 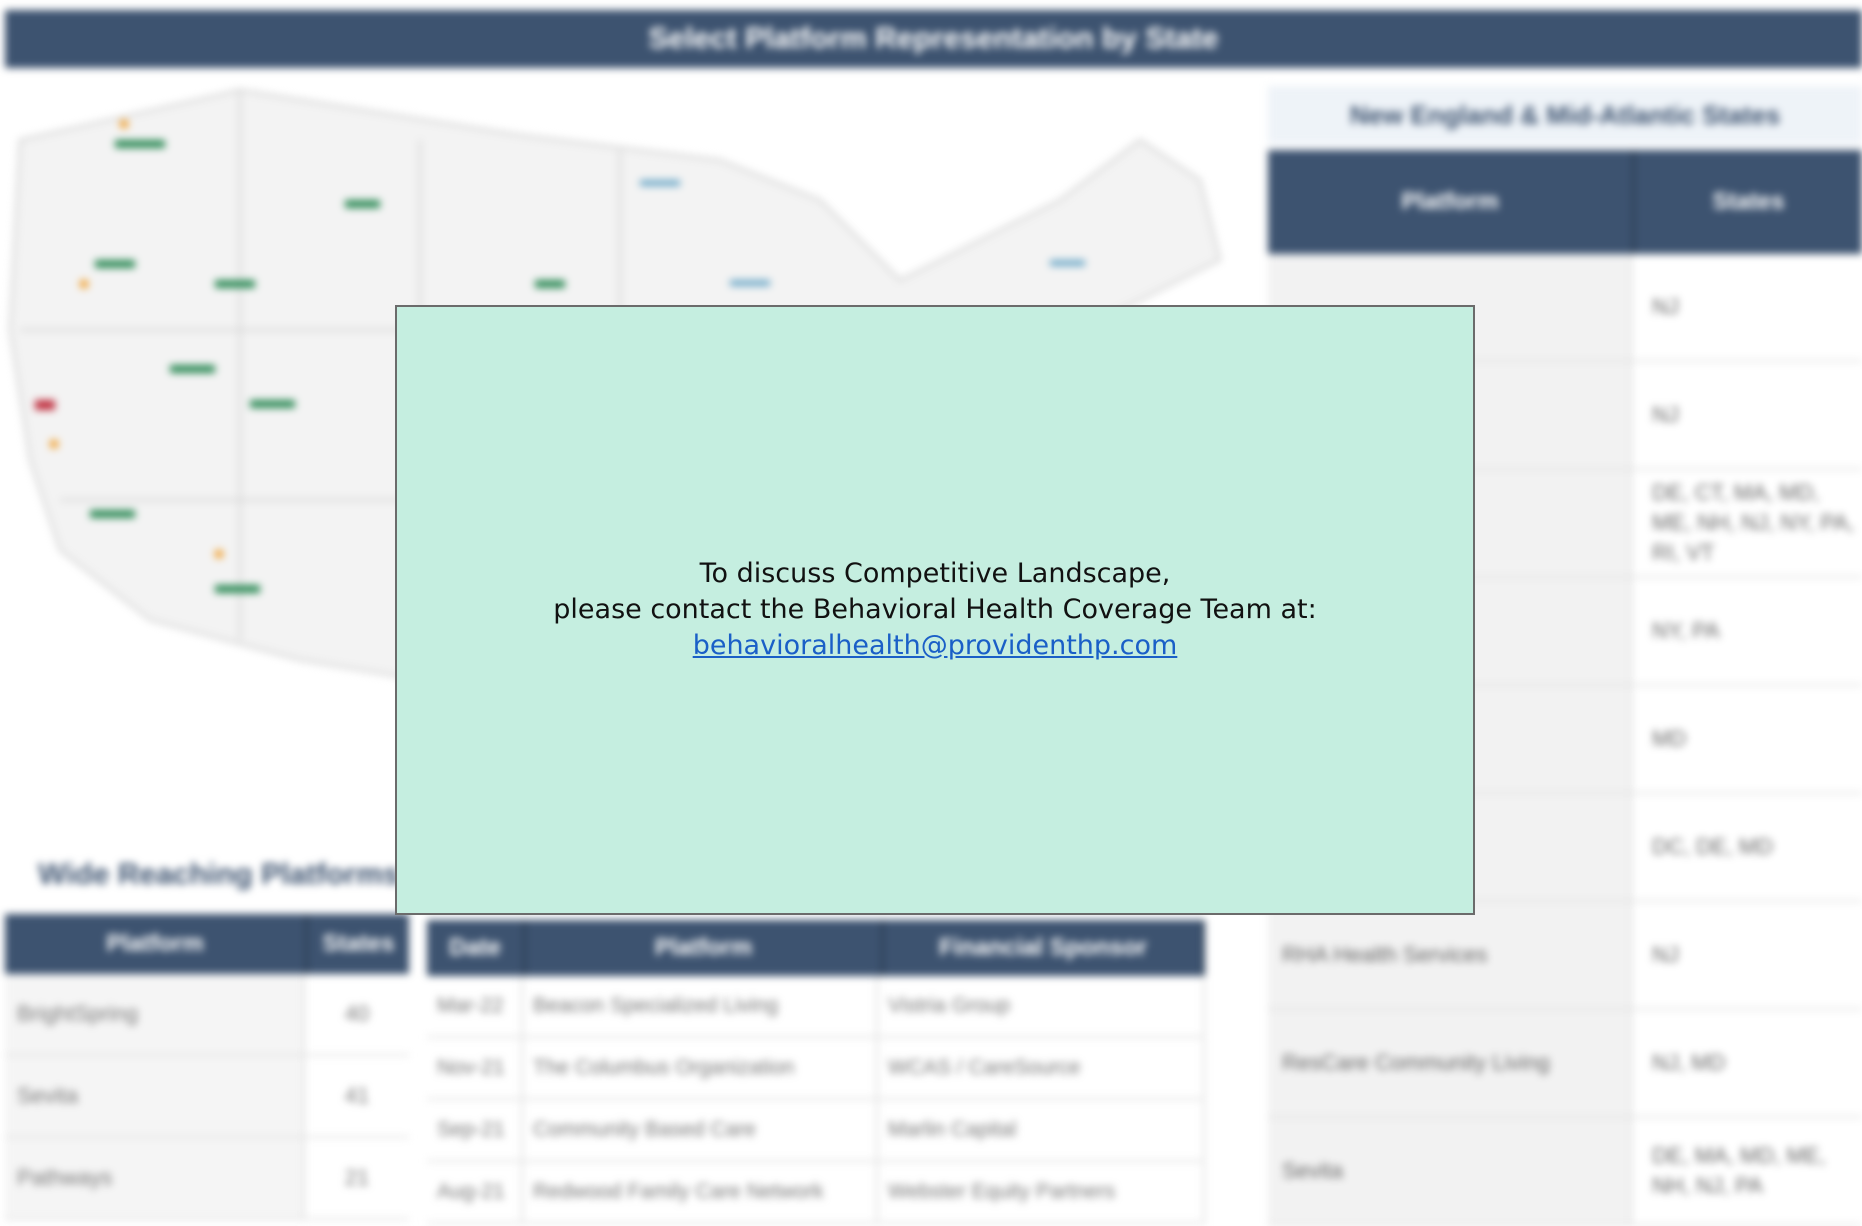 What do you see at coordinates (475, 1006) in the screenshot?
I see `deals-cell-date: Mar-22` at bounding box center [475, 1006].